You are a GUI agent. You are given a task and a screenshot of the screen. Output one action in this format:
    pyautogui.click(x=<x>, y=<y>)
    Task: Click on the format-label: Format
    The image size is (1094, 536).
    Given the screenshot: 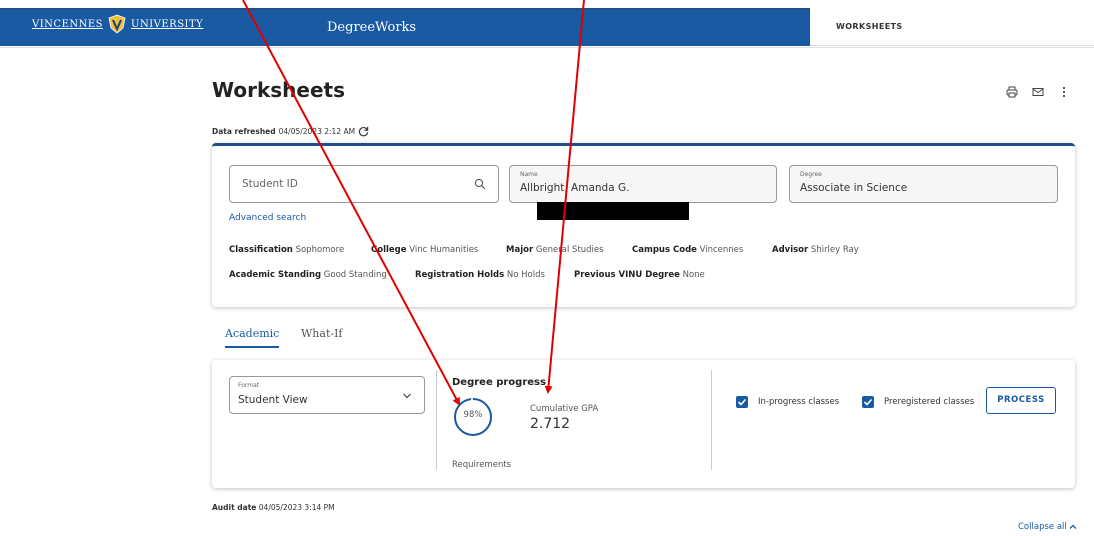 What is the action you would take?
    pyautogui.click(x=249, y=385)
    